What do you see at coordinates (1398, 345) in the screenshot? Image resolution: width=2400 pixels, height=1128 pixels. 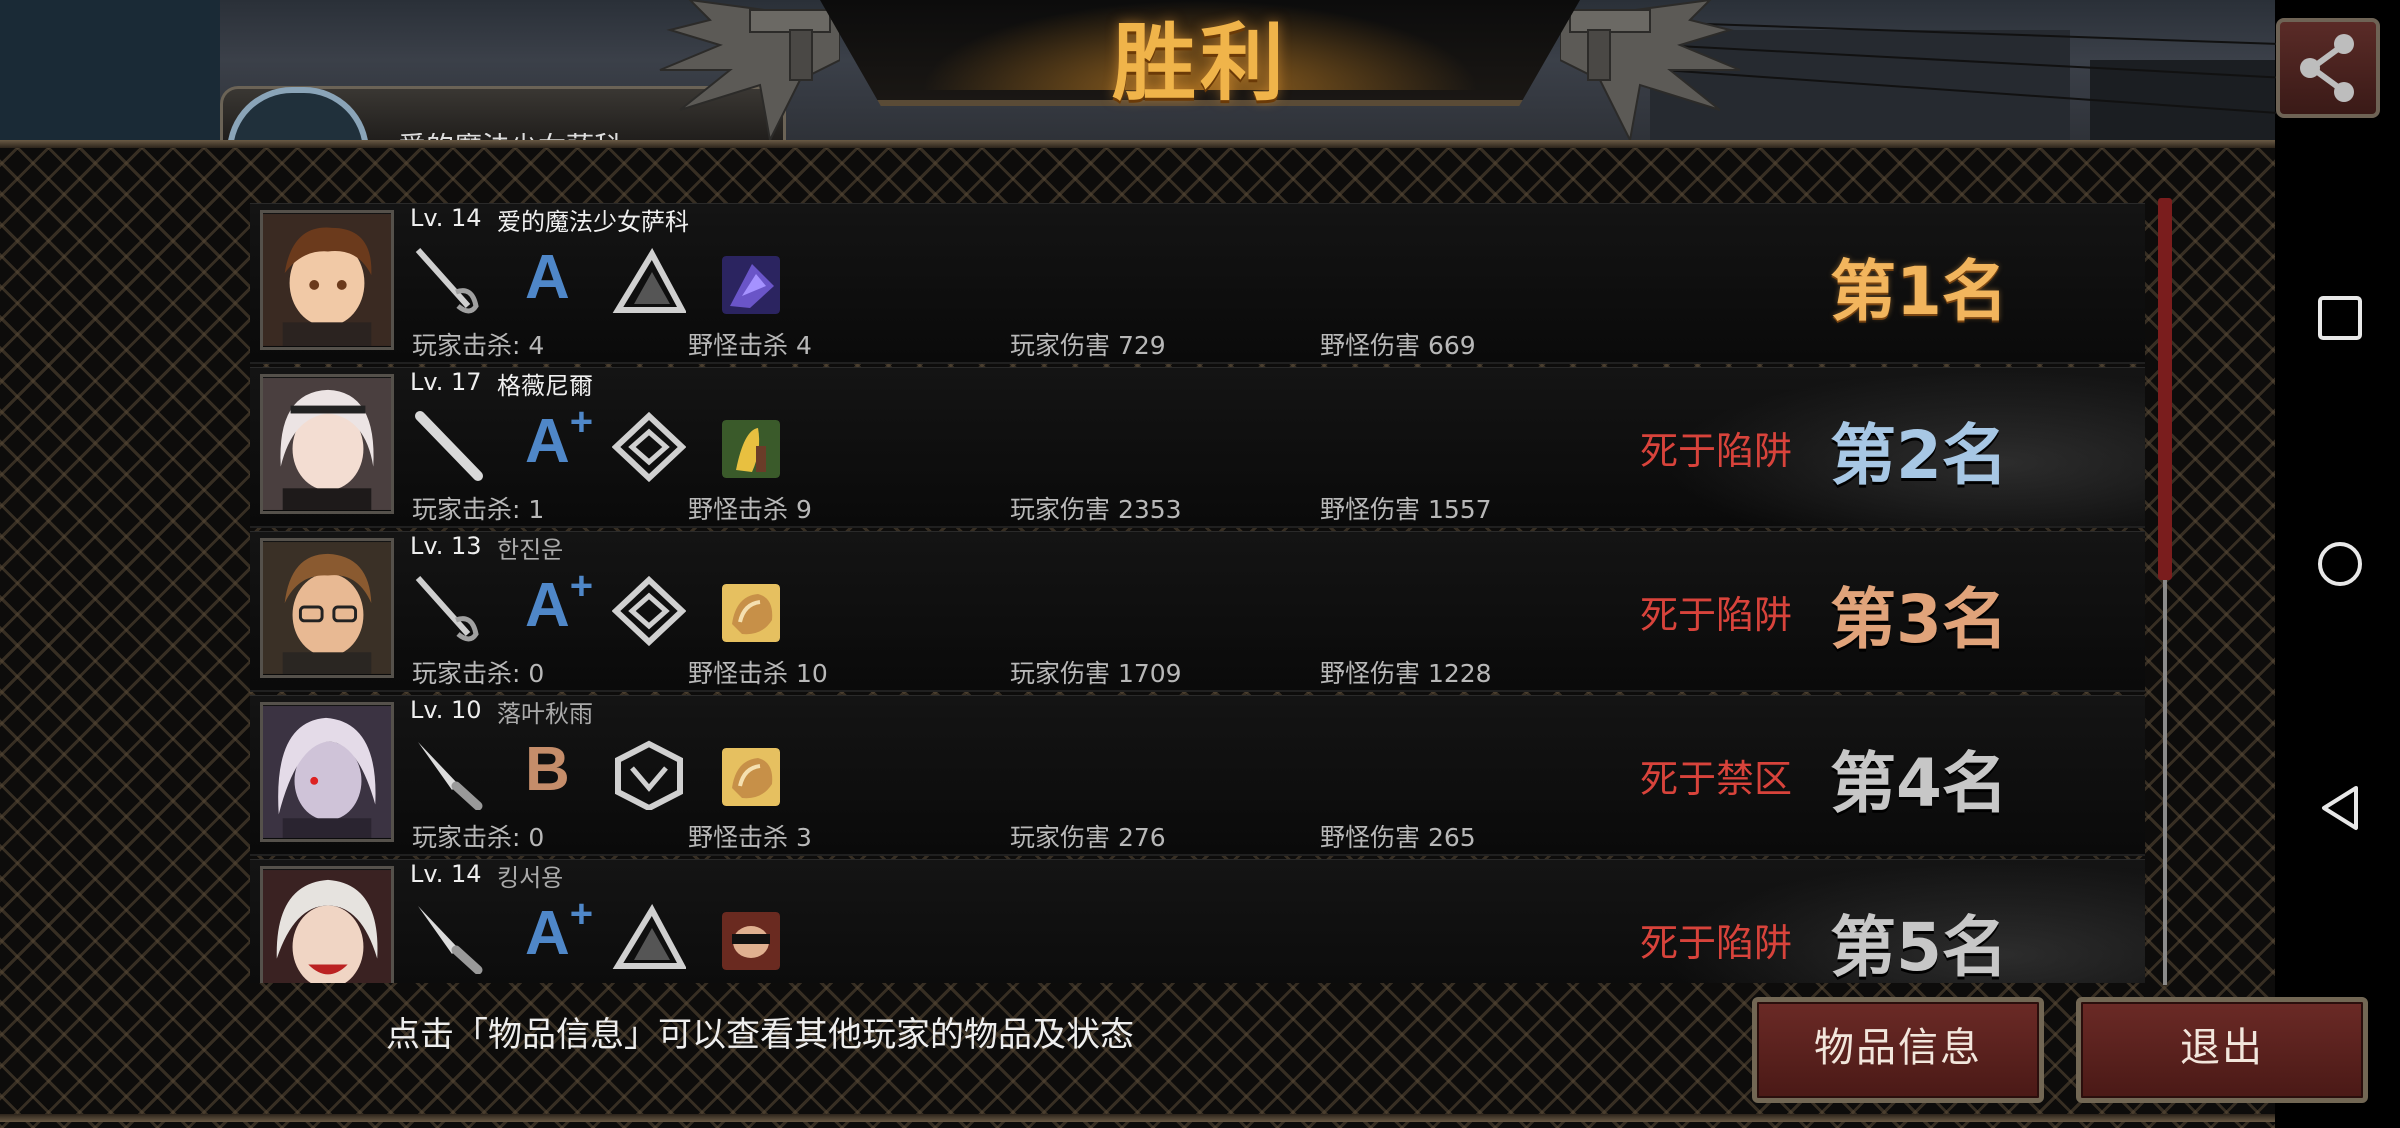 I see `monster-damage: 野怪伤害 669` at bounding box center [1398, 345].